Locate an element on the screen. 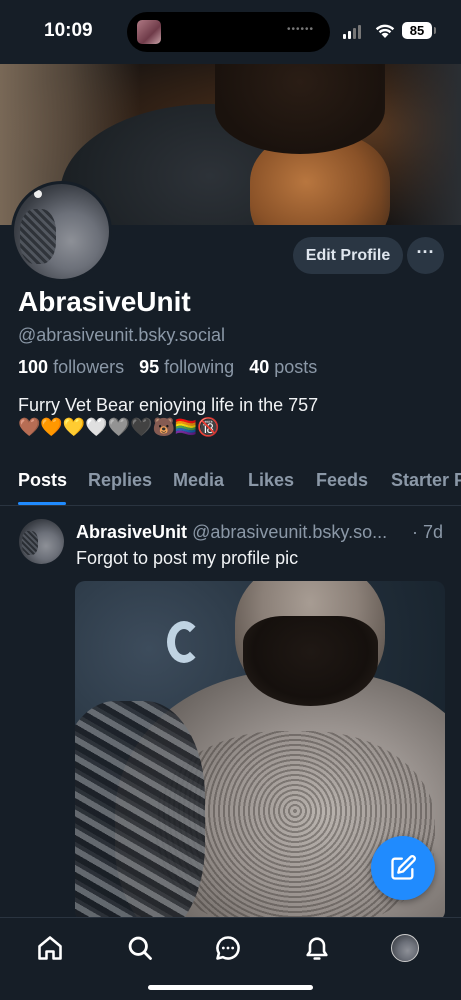 This screenshot has width=461, height=1000. post-author-name: AbrasiveUnit is located at coordinates (131, 532).